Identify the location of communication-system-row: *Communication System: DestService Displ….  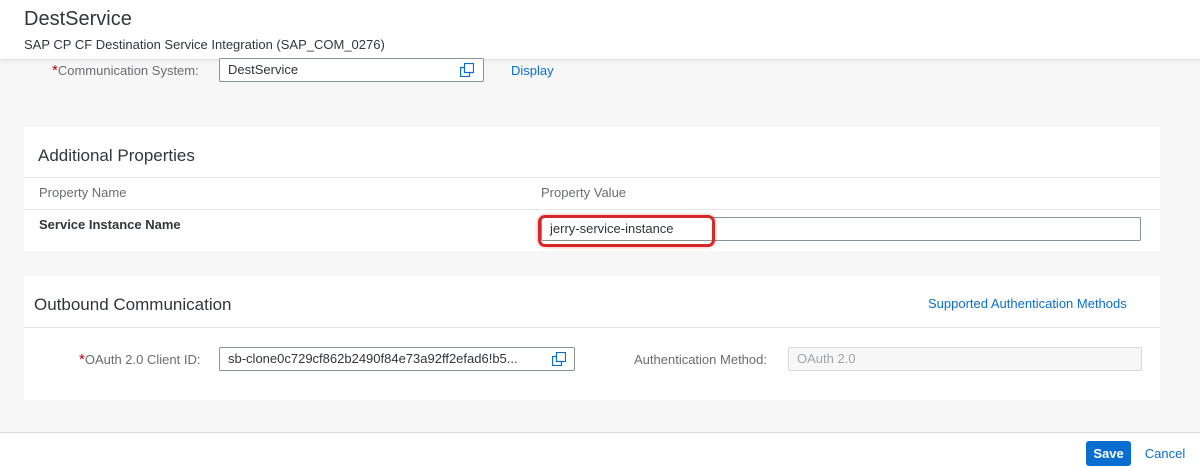
(600, 90).